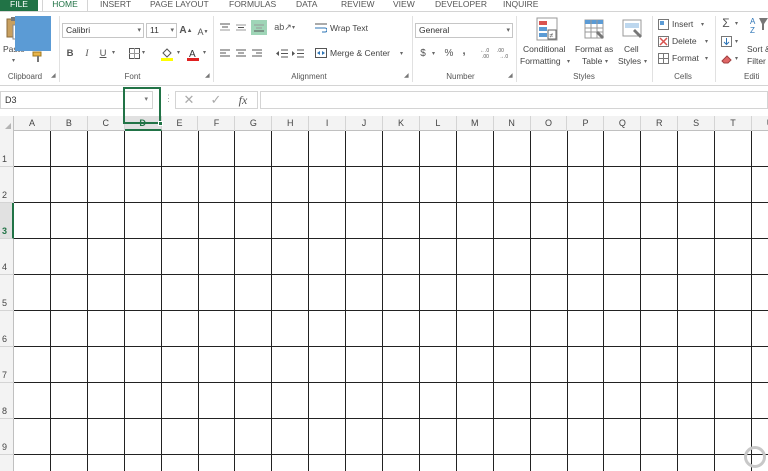  Describe the element at coordinates (736, 41) in the screenshot. I see `fill-dropdown-icon: ▾` at that location.